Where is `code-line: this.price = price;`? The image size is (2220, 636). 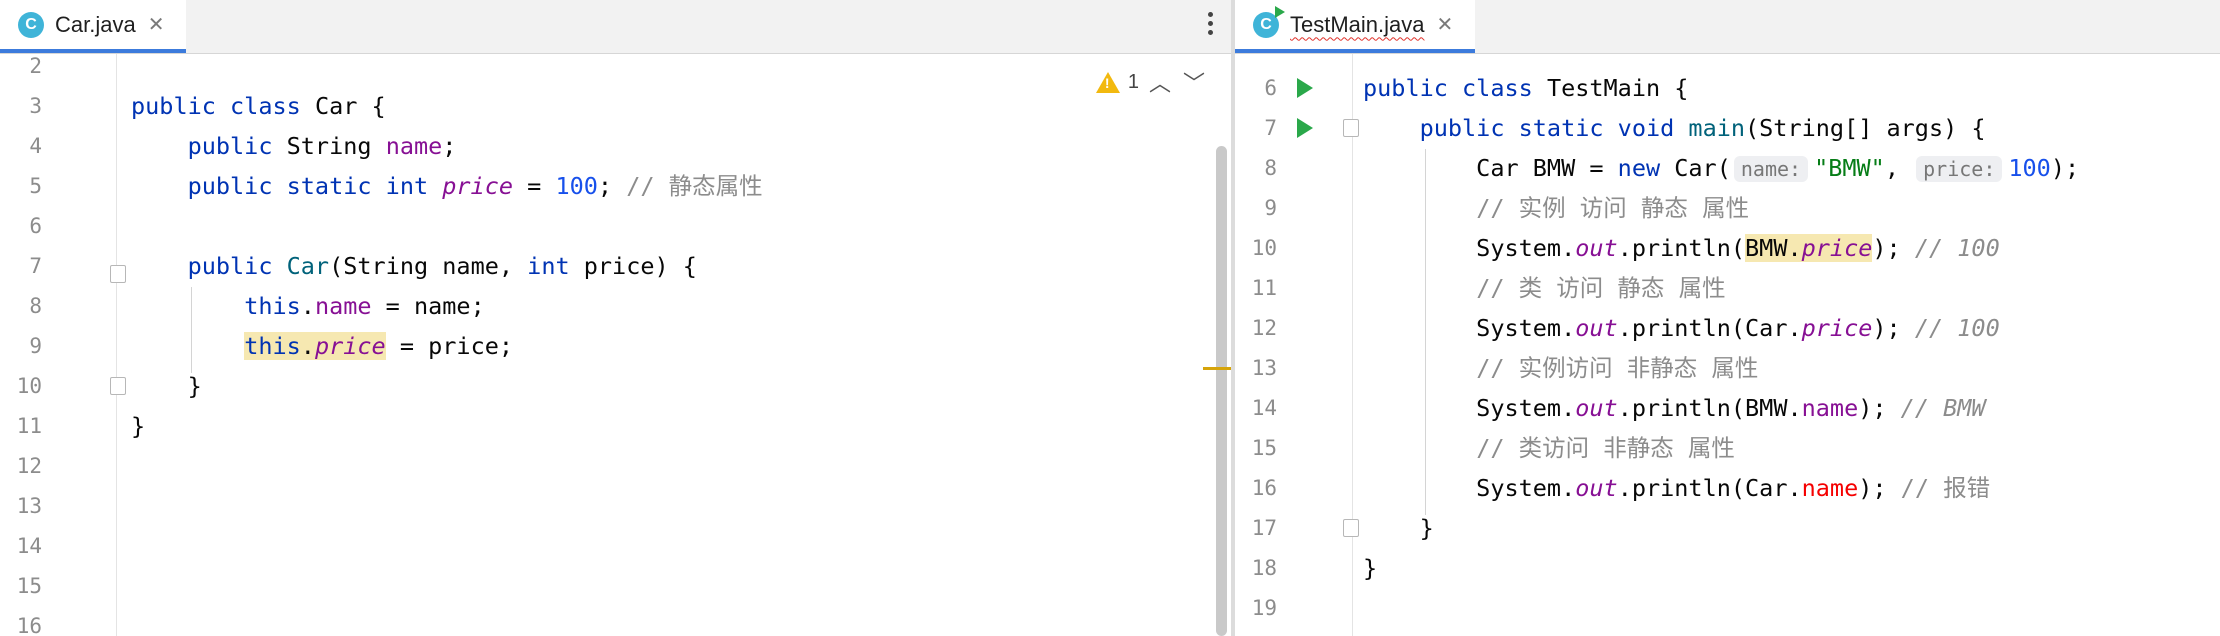 code-line: this.price = price; is located at coordinates (322, 346).